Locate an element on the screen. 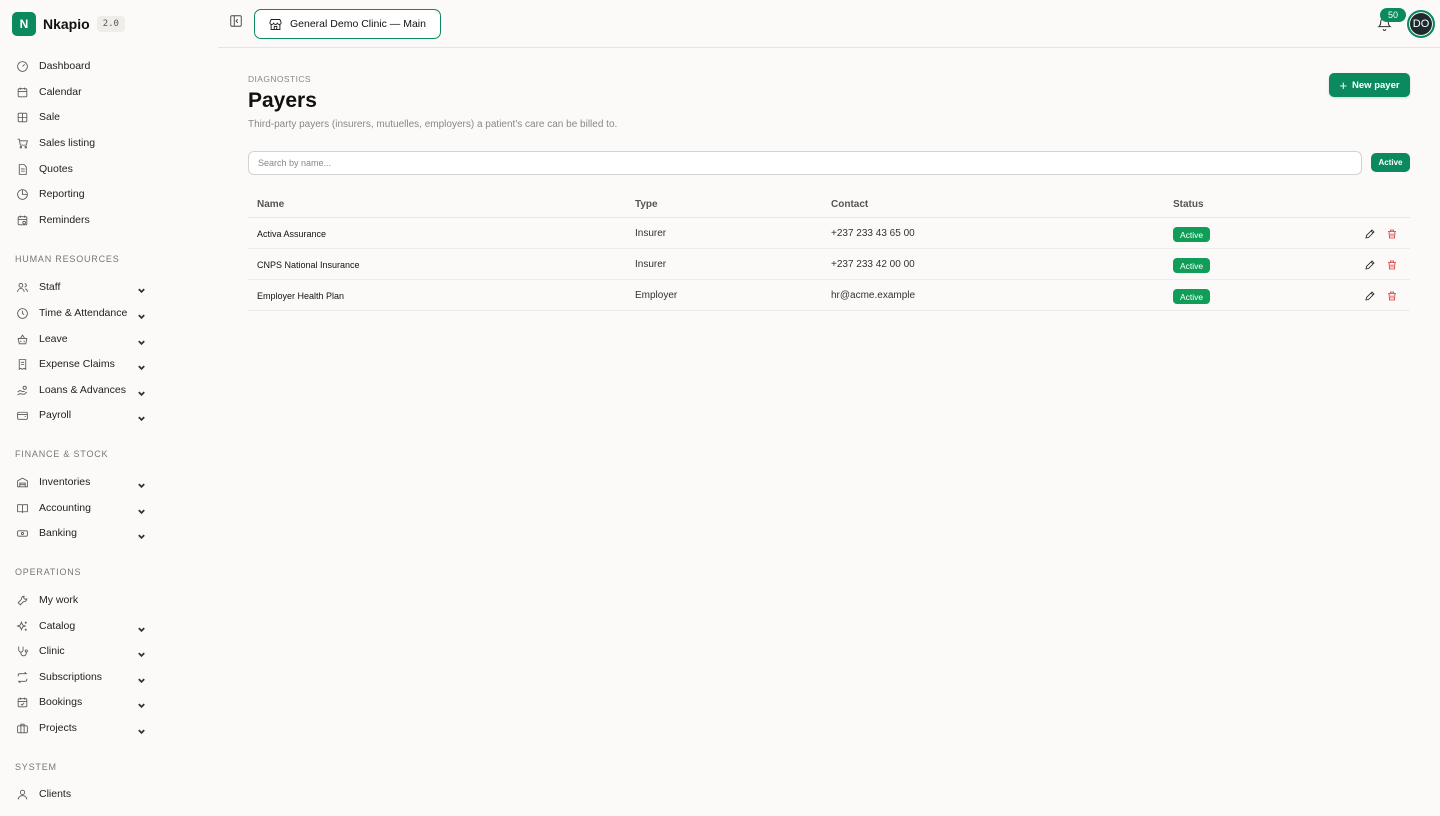 The image size is (1440, 816). sidebar-item-dashboard: Dashboard is located at coordinates (83, 66).